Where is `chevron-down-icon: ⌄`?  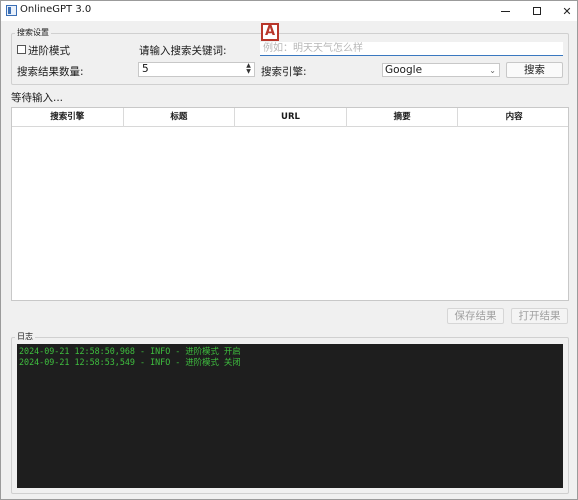 chevron-down-icon: ⌄ is located at coordinates (492, 70).